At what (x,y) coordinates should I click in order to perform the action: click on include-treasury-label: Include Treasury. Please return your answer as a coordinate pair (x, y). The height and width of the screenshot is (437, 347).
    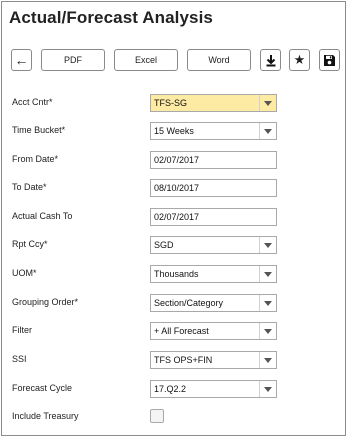
    Looking at the image, I should click on (45, 416).